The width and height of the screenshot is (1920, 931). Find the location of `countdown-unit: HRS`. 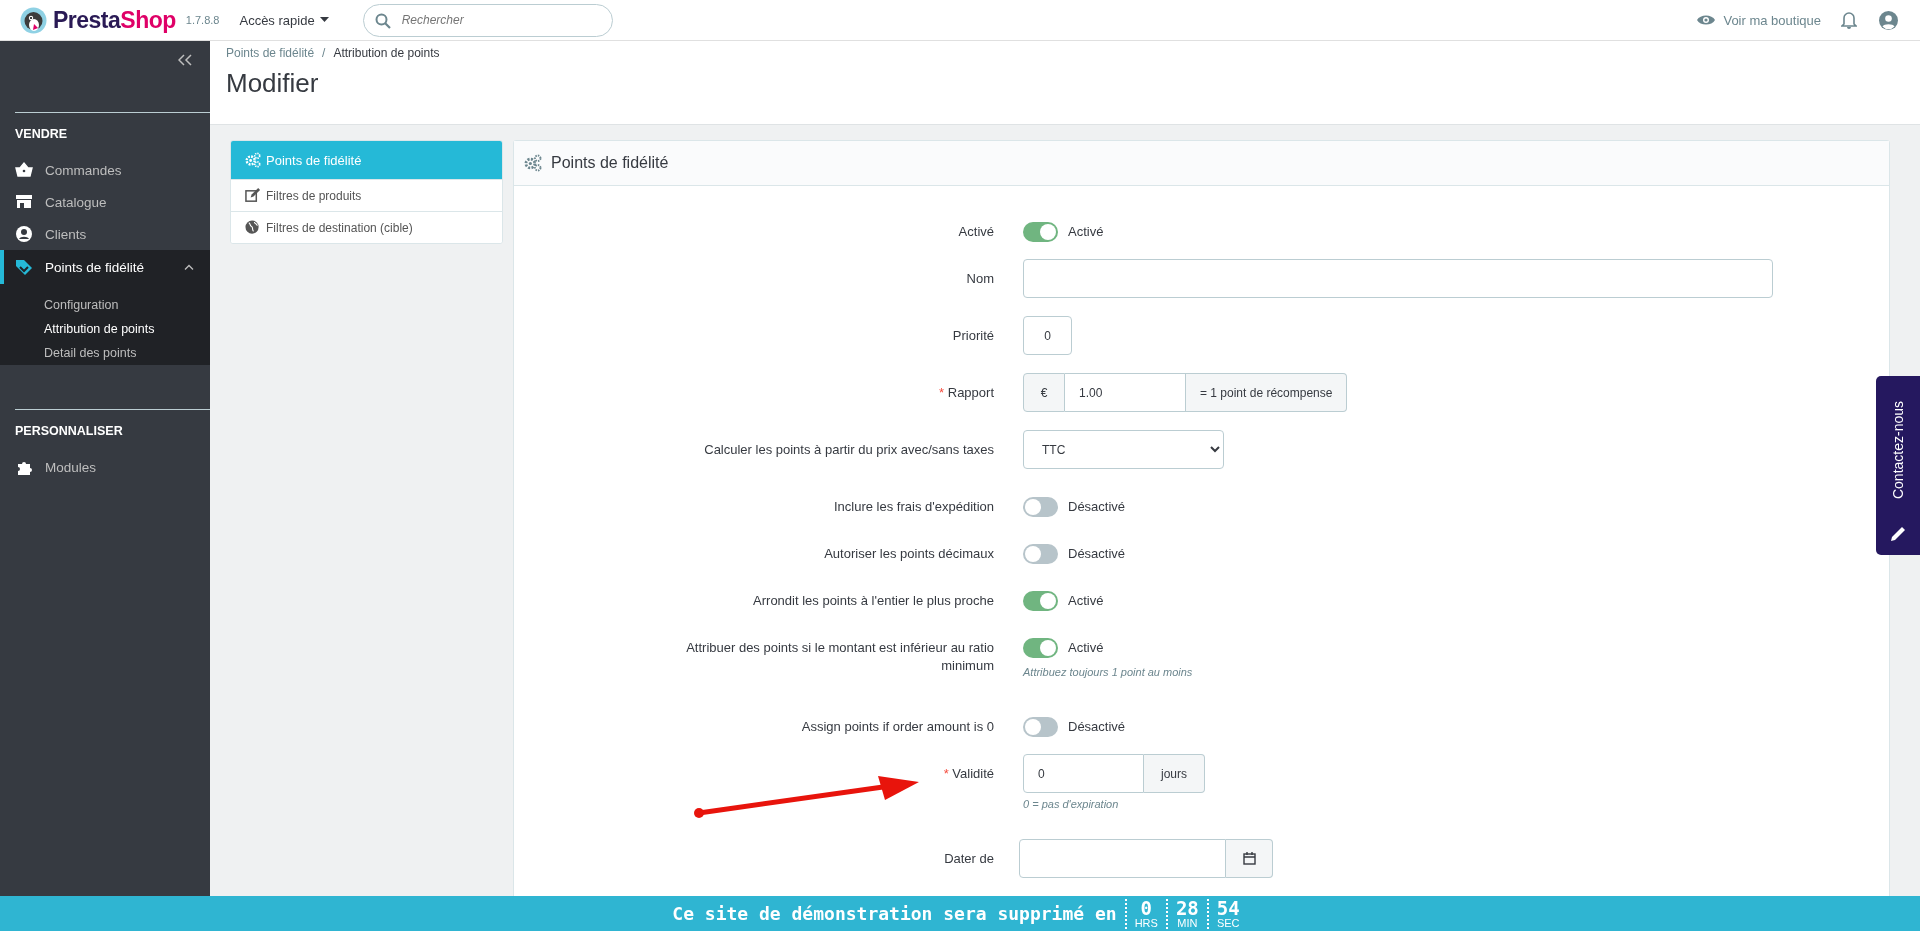

countdown-unit: HRS is located at coordinates (1146, 923).